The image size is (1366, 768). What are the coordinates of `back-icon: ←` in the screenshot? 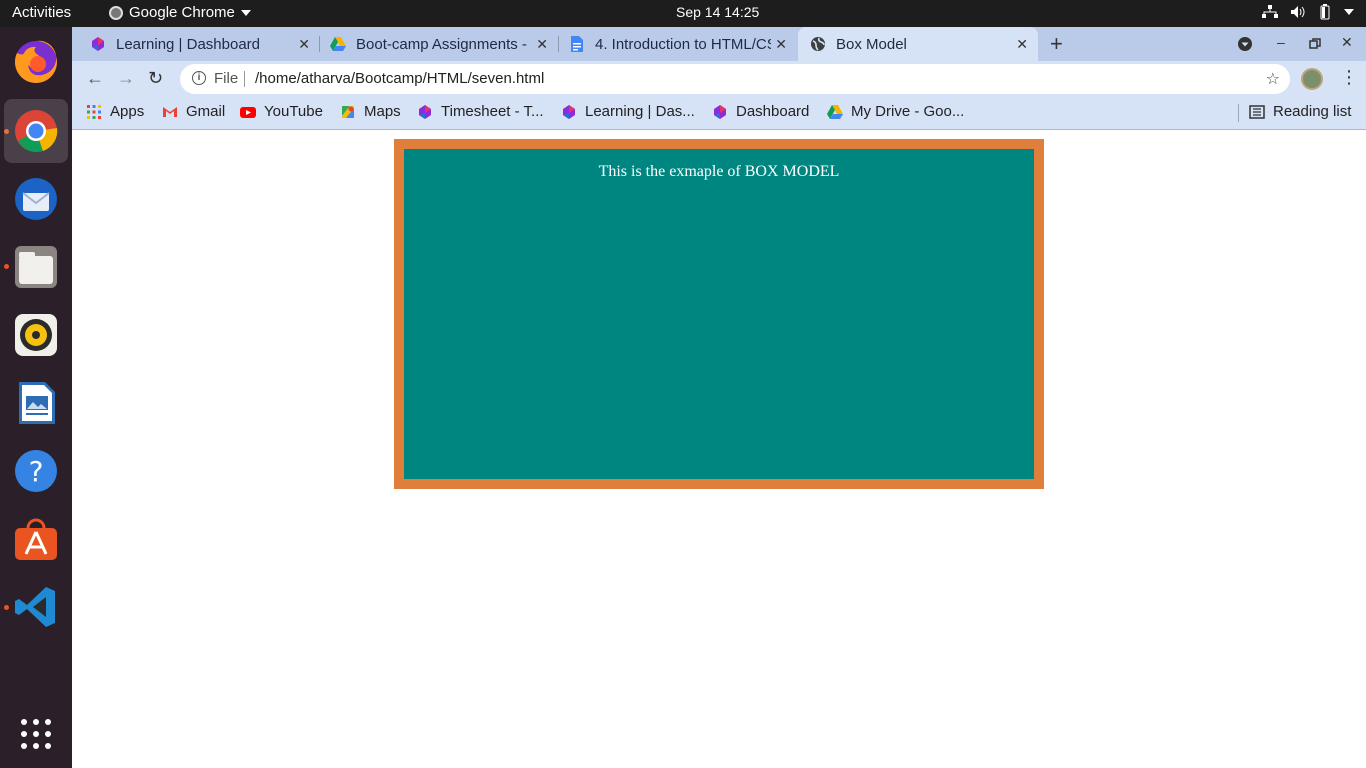 It's located at (95, 78).